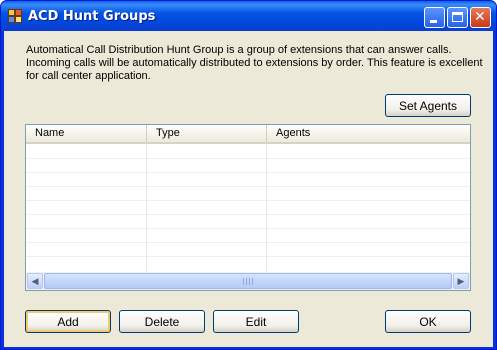 The height and width of the screenshot is (350, 497). What do you see at coordinates (15, 16) in the screenshot?
I see `app-window-icon` at bounding box center [15, 16].